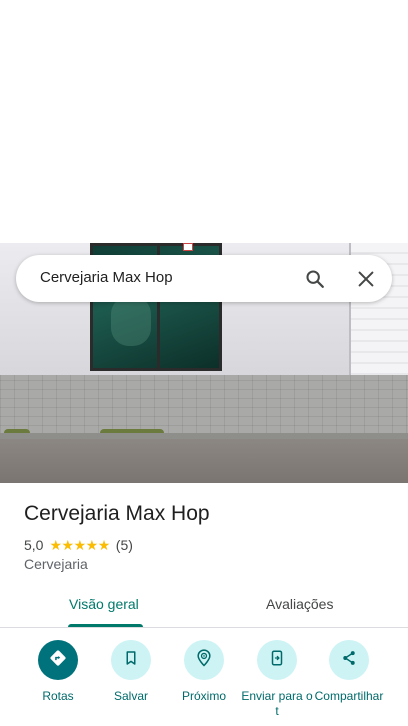 This screenshot has height=726, width=408. I want to click on share-label: Compartilhar, so click(349, 696).